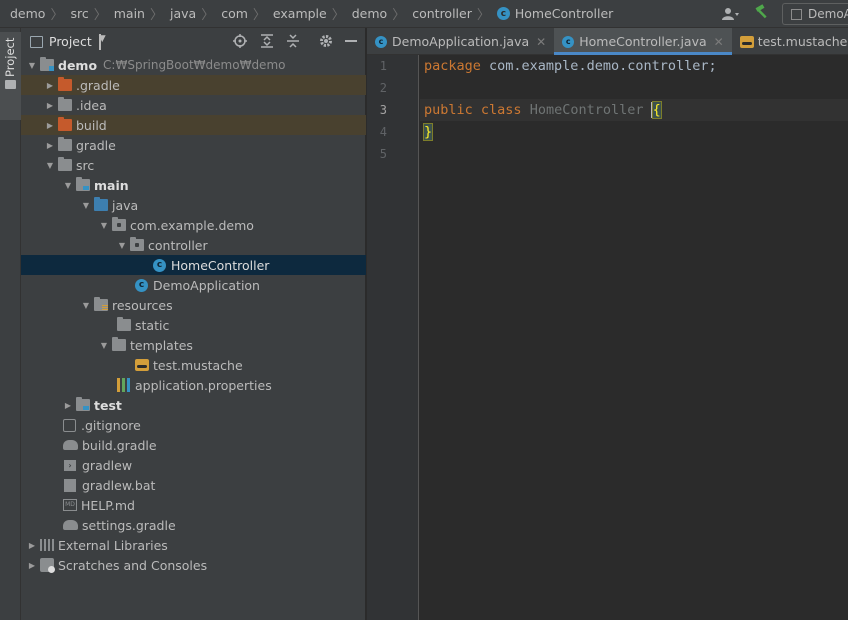  What do you see at coordinates (554, 14) in the screenshot?
I see `breadcrumb-item-homecontroller: c HomeController` at bounding box center [554, 14].